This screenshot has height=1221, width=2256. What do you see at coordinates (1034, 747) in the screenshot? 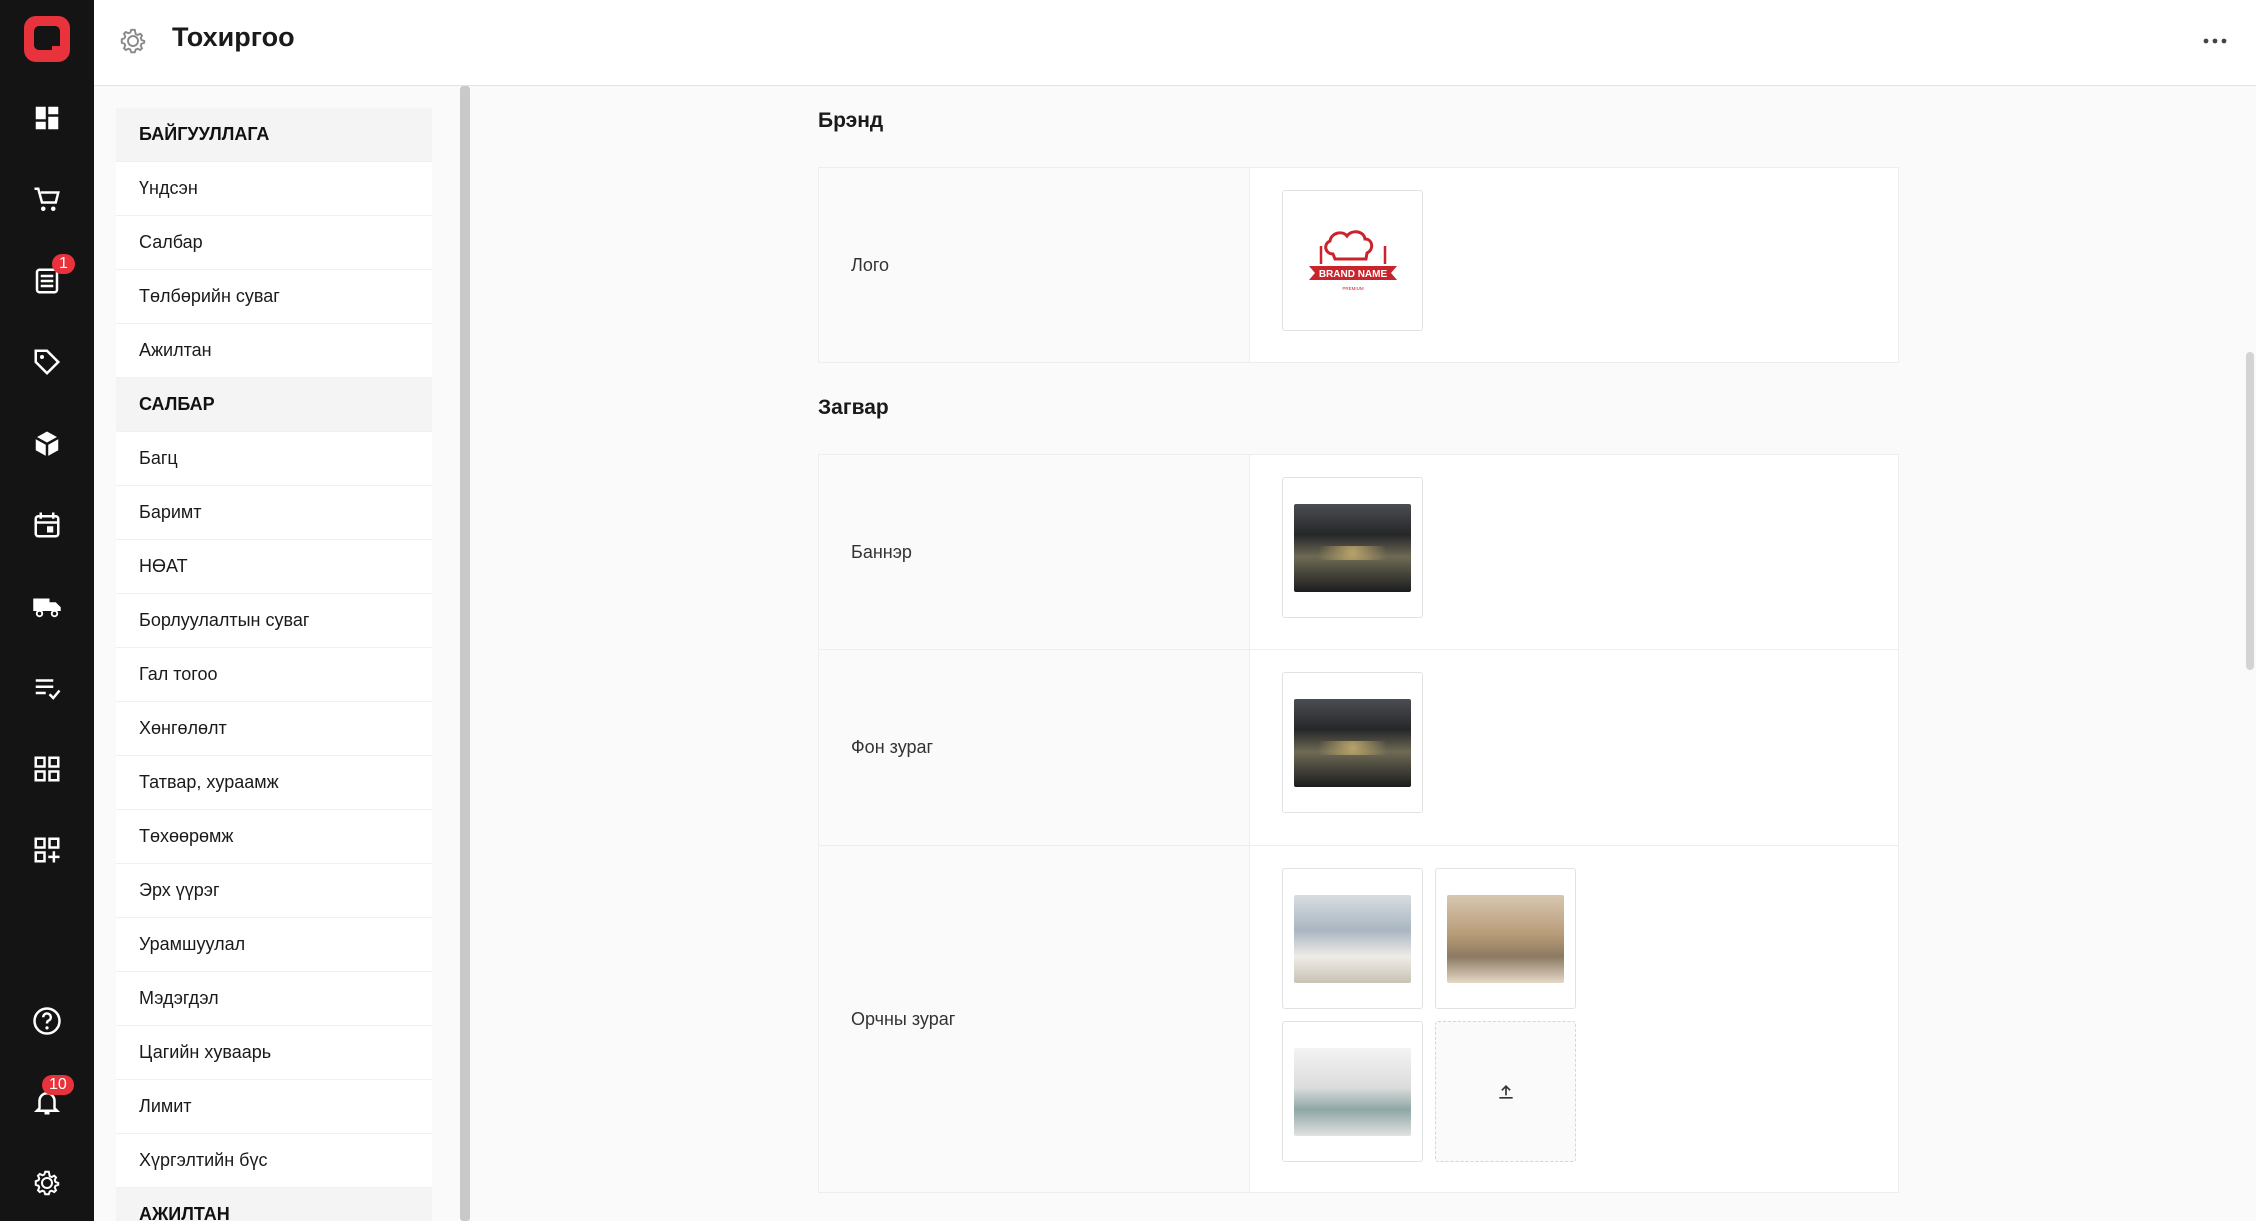
I see `background-label: Фон зураг` at bounding box center [1034, 747].